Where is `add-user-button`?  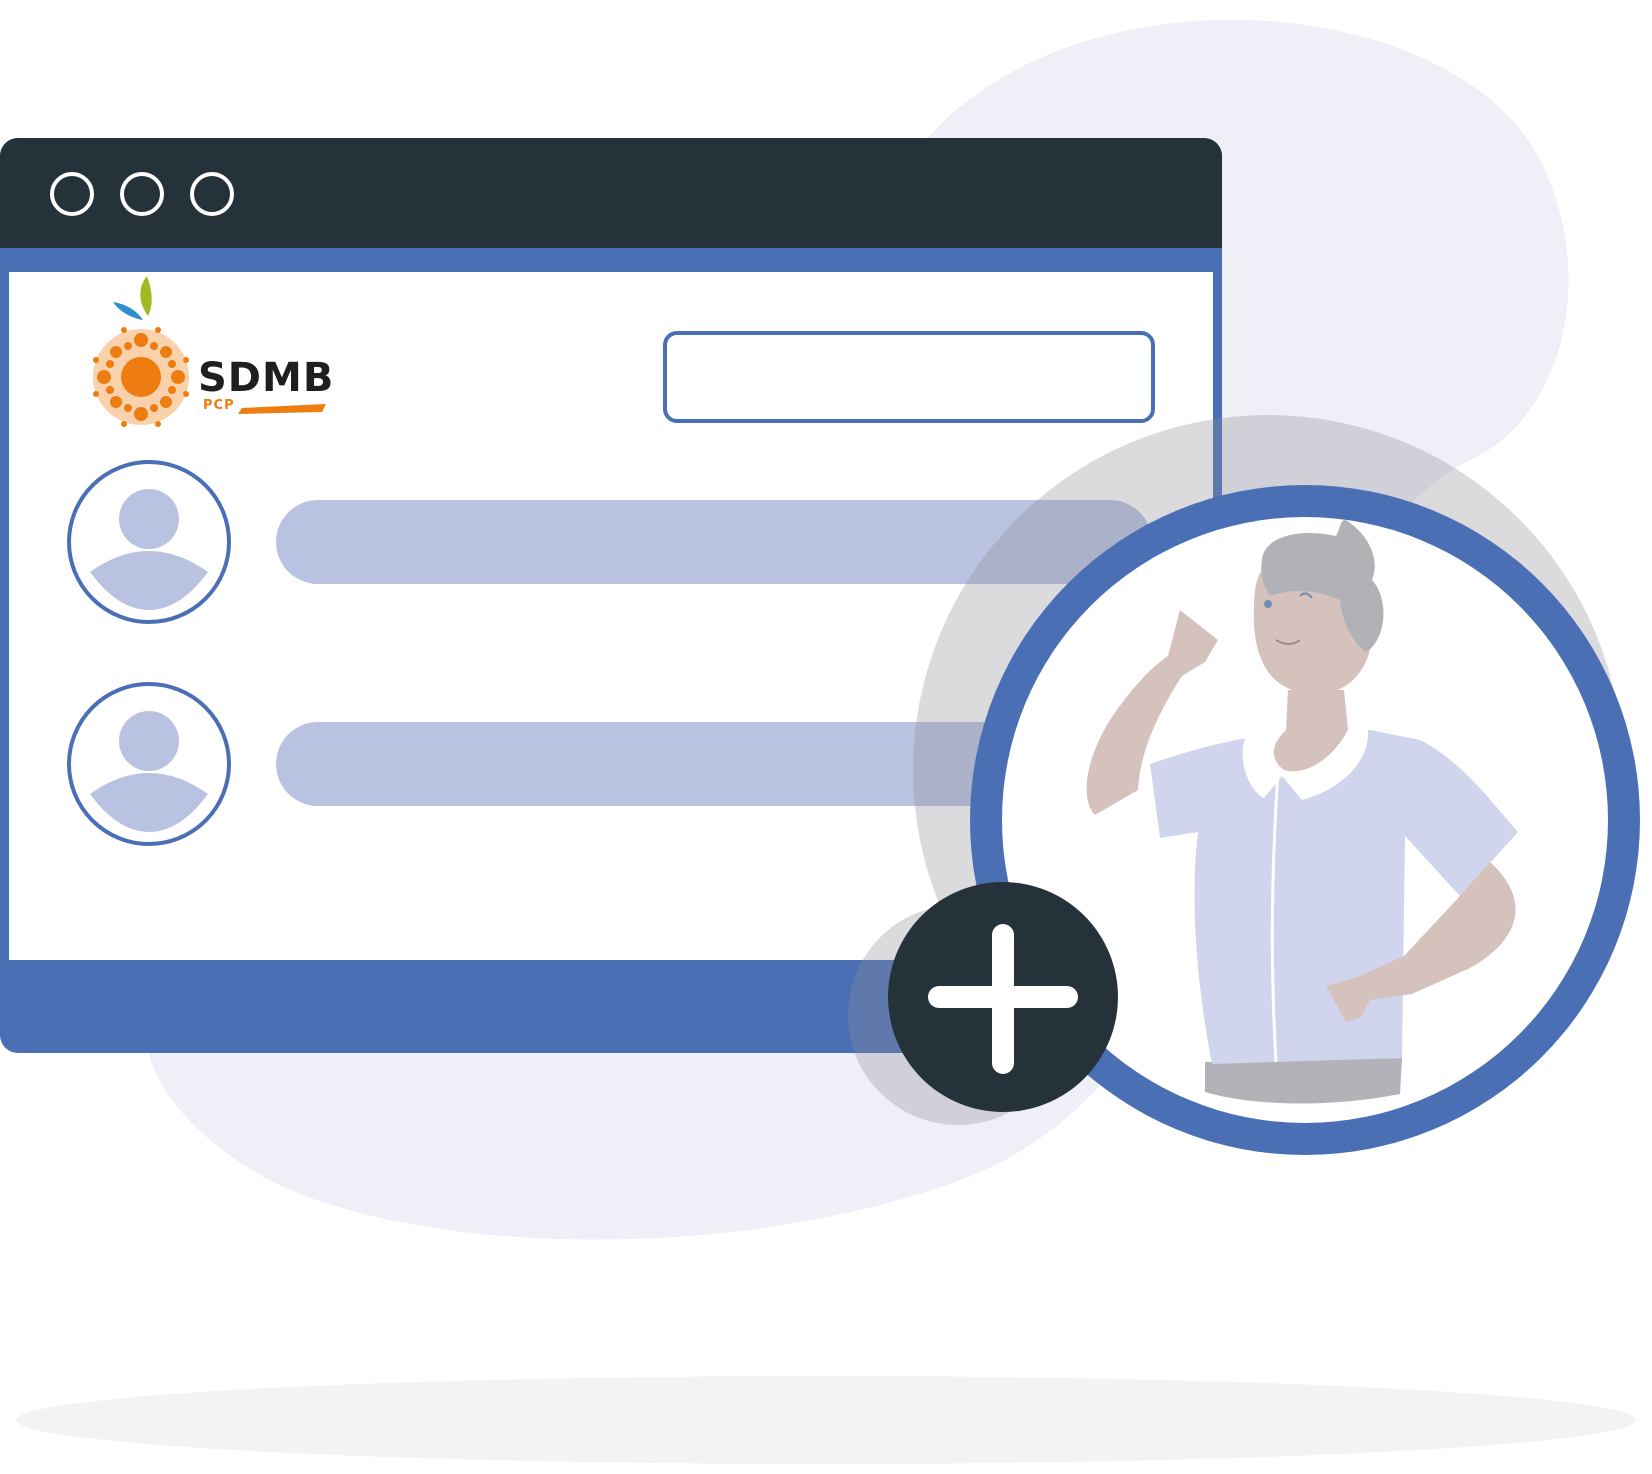
add-user-button is located at coordinates (1003, 997).